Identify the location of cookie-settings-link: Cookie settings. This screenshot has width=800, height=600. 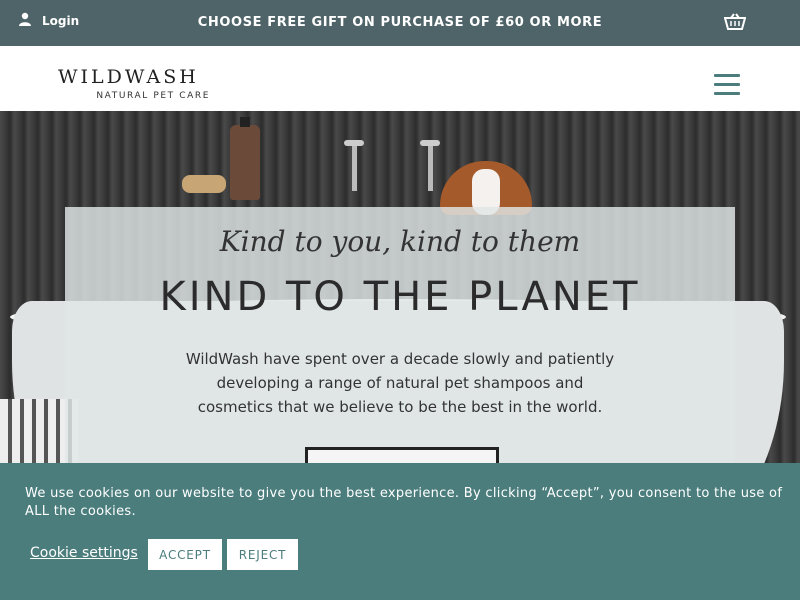
(84, 553).